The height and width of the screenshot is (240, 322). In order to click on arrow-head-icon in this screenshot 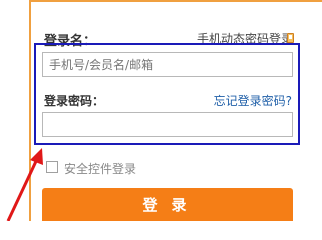, I will do `click(36, 156)`.